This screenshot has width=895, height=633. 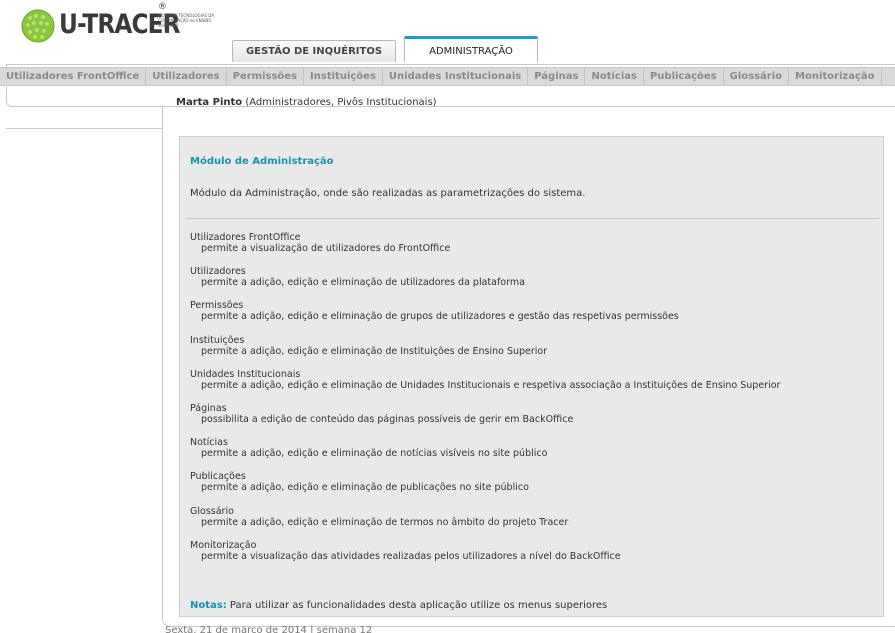 I want to click on subnav-monitorizacao: Monitorização, so click(x=835, y=76).